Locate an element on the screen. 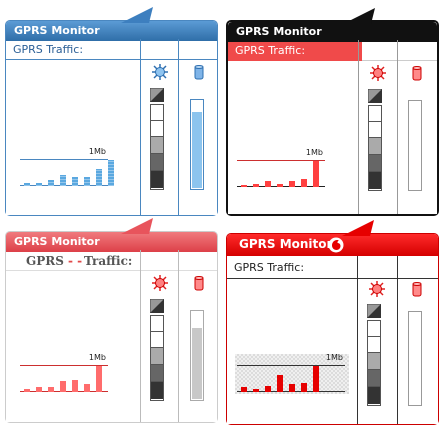 The width and height of the screenshot is (443, 430). header-rule is located at coordinates (399, 60).